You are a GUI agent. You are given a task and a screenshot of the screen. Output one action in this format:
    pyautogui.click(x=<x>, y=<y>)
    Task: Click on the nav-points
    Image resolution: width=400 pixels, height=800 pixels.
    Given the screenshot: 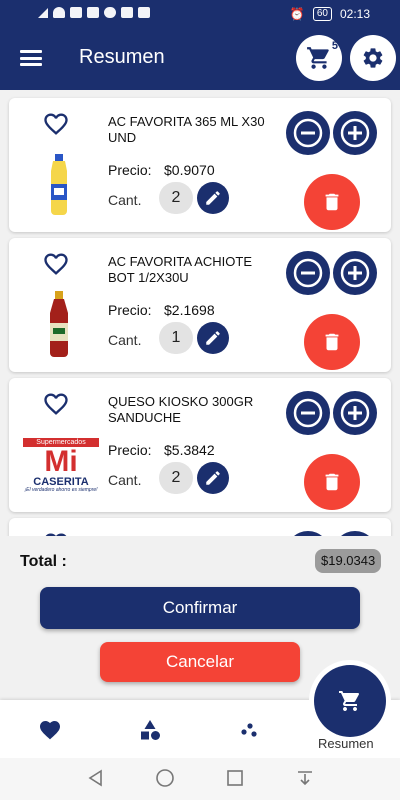 What is the action you would take?
    pyautogui.click(x=249, y=730)
    